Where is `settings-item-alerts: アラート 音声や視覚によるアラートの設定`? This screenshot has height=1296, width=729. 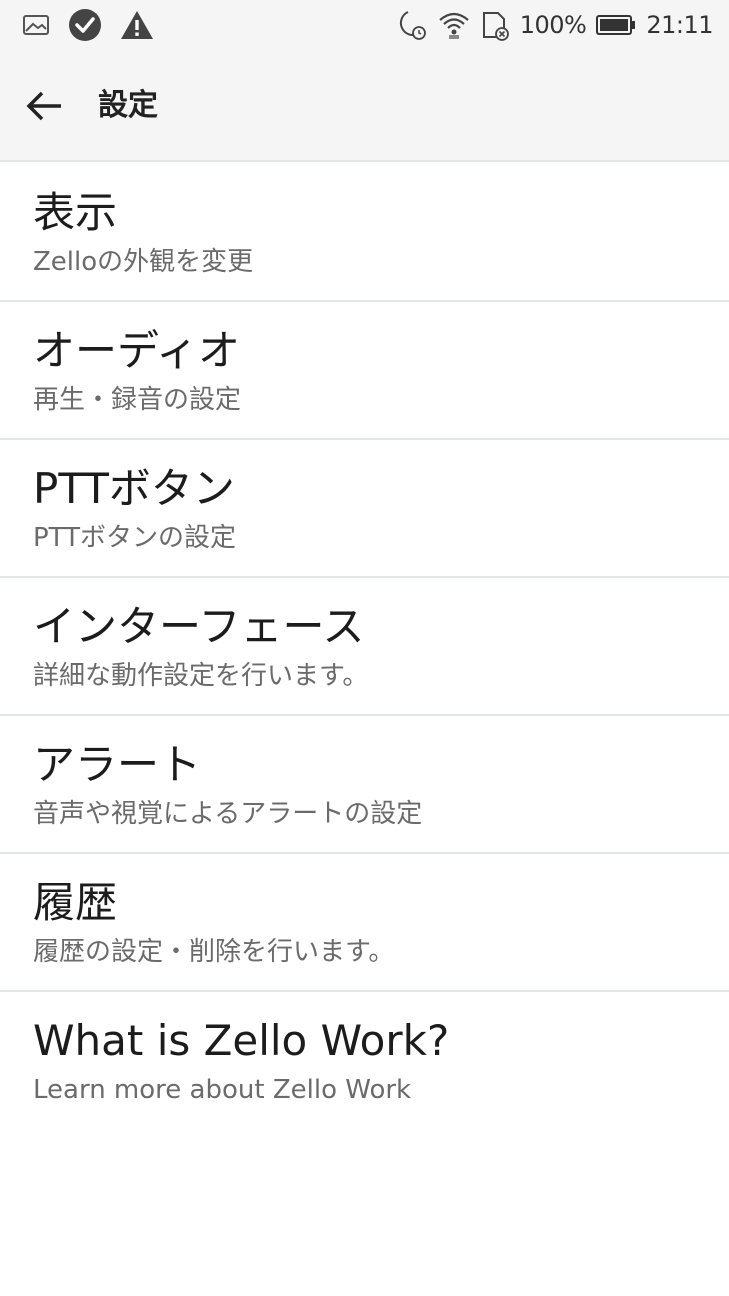 settings-item-alerts: アラート 音声や視覚によるアラートの設定 is located at coordinates (364, 785).